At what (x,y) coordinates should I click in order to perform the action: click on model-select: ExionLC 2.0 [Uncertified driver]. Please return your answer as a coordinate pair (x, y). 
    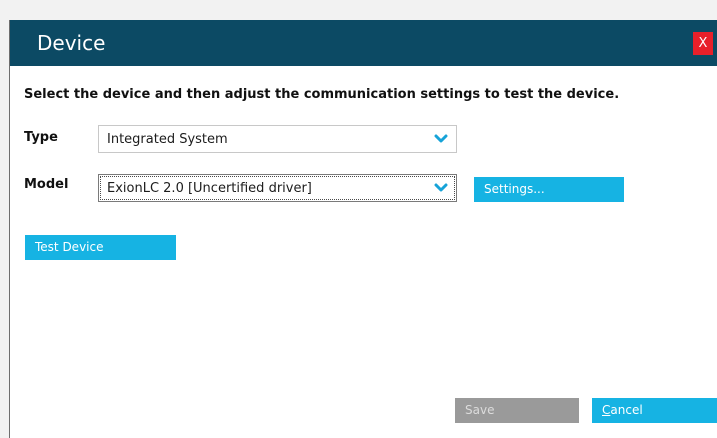
    Looking at the image, I should click on (277, 188).